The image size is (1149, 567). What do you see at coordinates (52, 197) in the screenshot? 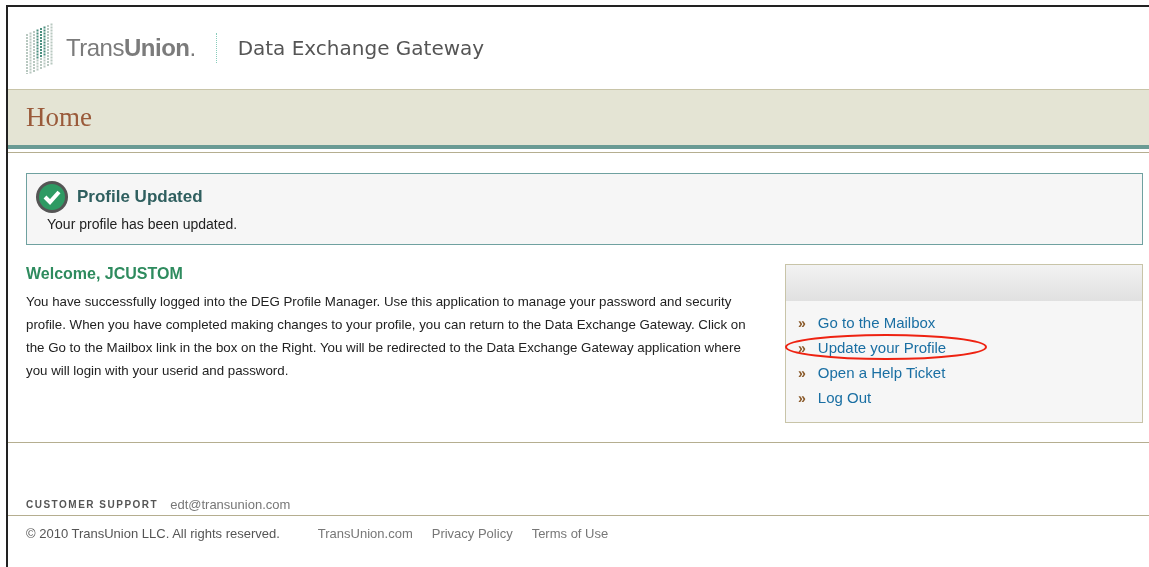
I see `check-icon` at bounding box center [52, 197].